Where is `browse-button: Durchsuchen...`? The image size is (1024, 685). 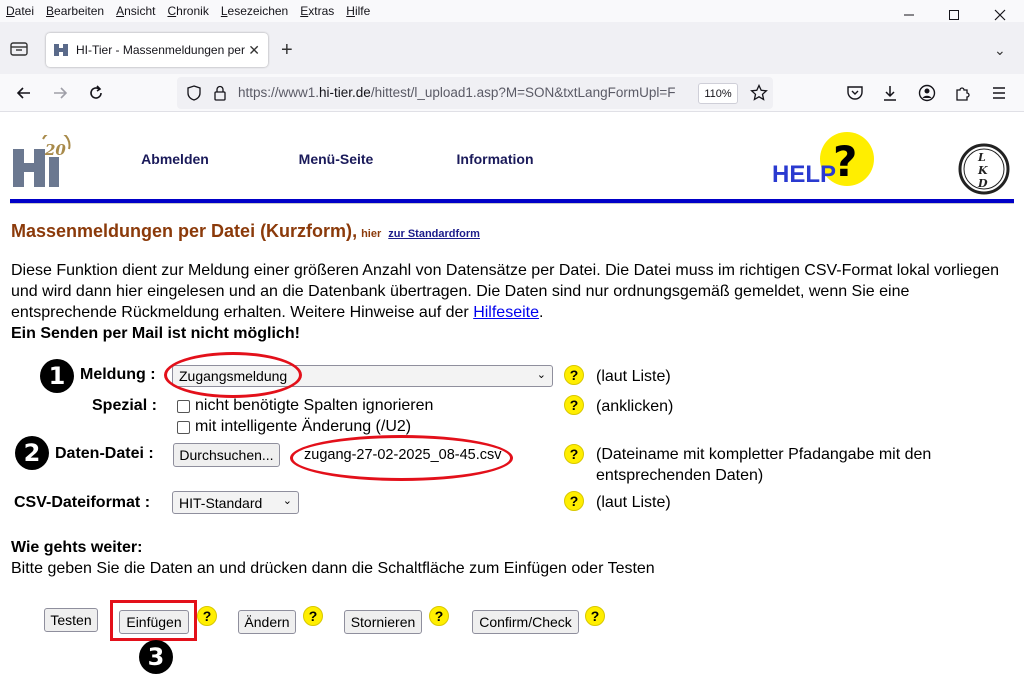
browse-button: Durchsuchen... is located at coordinates (226, 455).